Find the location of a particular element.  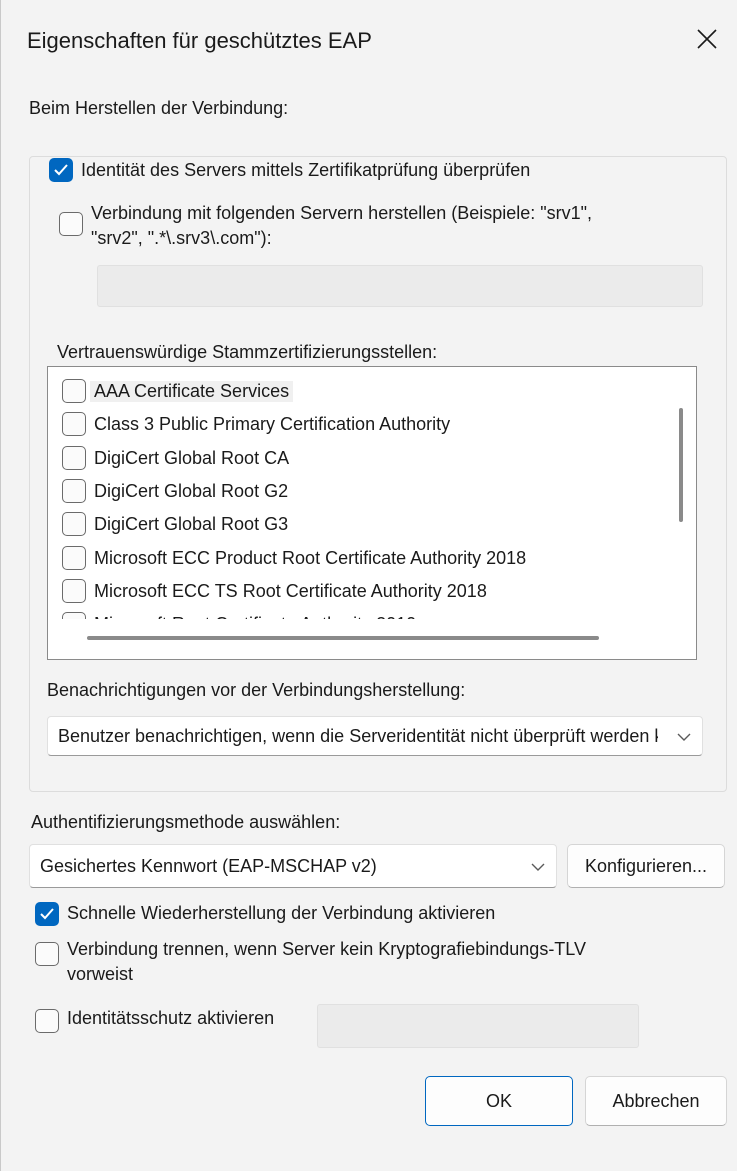

close-icon is located at coordinates (707, 39).